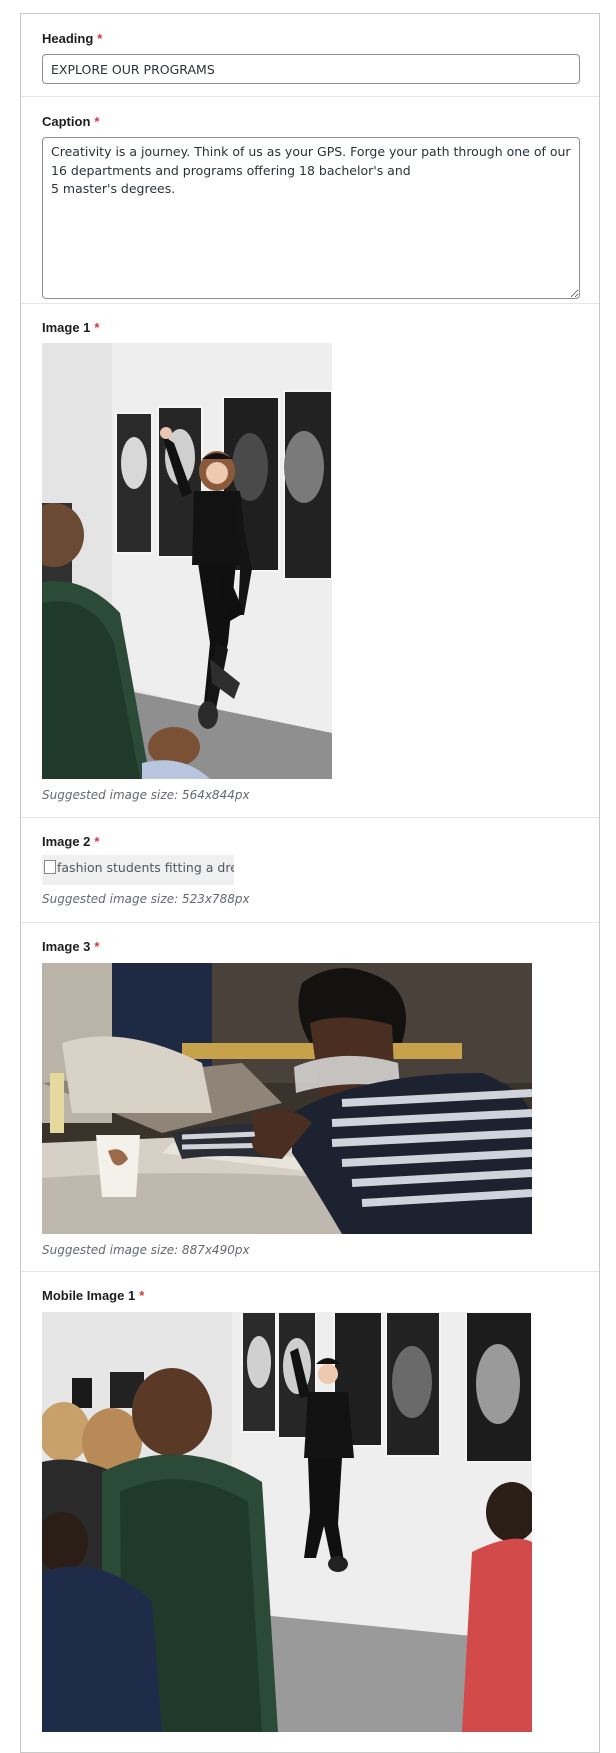 The width and height of the screenshot is (616, 1753). I want to click on mobile-image1-label: Mobile Image 1 *, so click(93, 1295).